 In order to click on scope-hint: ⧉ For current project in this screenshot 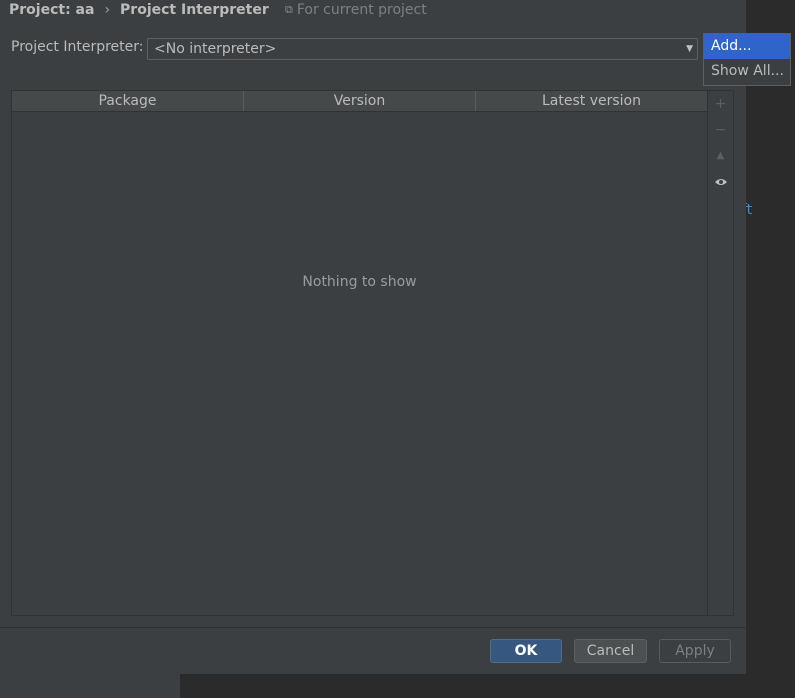, I will do `click(356, 10)`.